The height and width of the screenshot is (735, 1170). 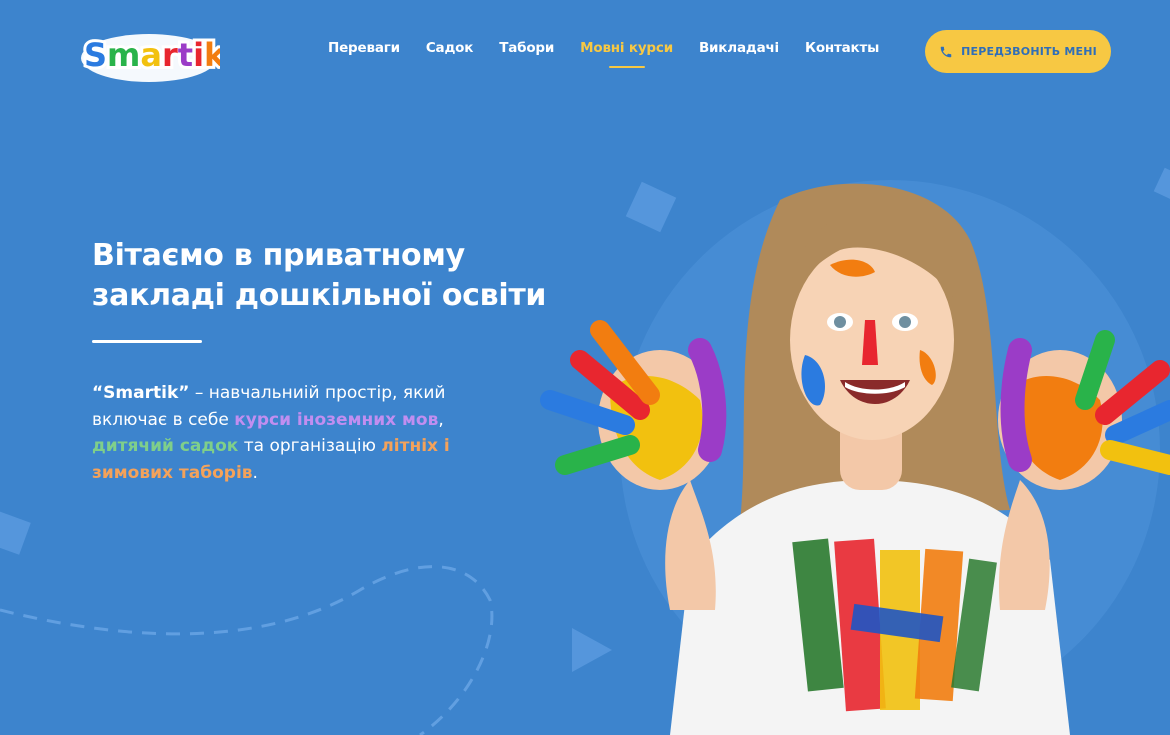 What do you see at coordinates (147, 341) in the screenshot?
I see `hero-divider` at bounding box center [147, 341].